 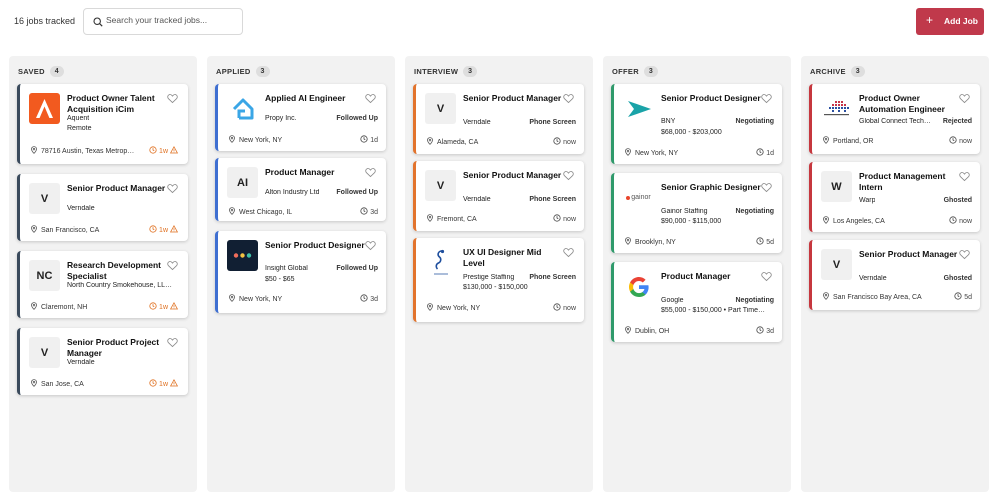 What do you see at coordinates (755, 300) in the screenshot?
I see `status-label: Negotiating` at bounding box center [755, 300].